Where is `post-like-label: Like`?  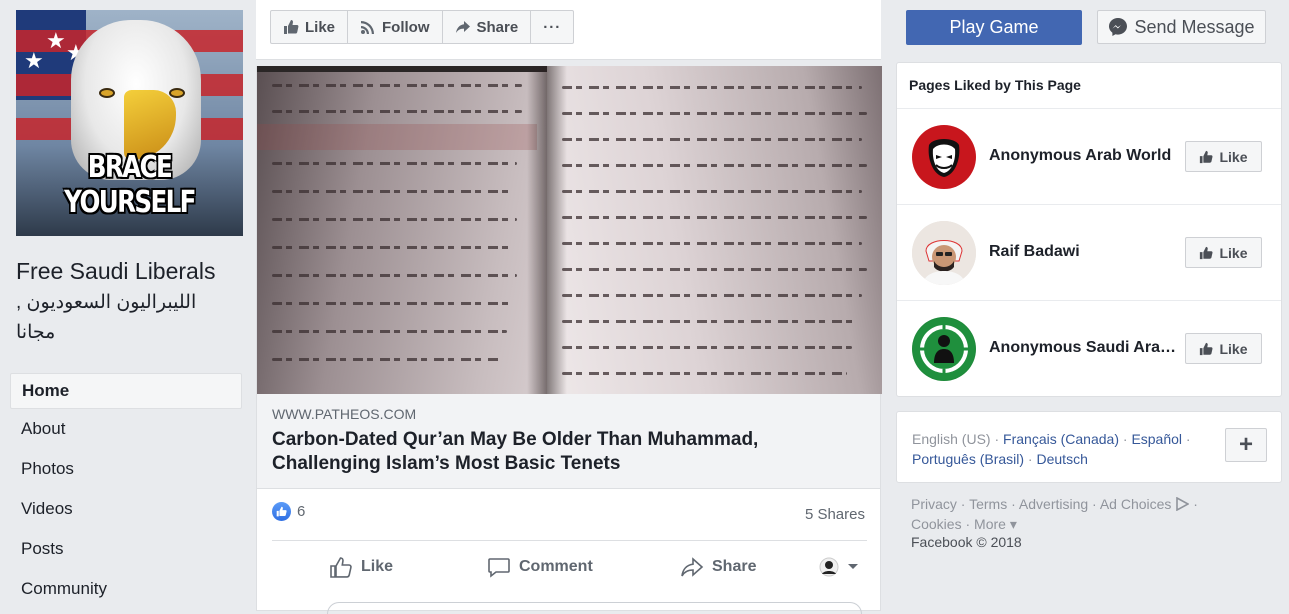
post-like-label: Like is located at coordinates (377, 566).